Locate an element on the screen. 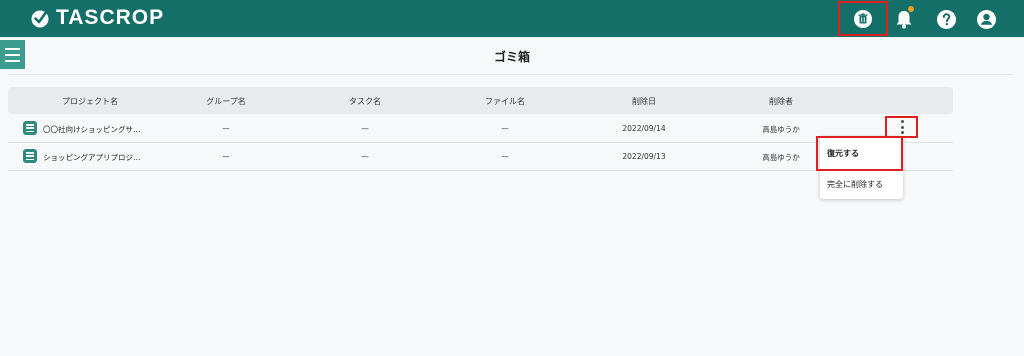  deleted-date: 2022/09/14 is located at coordinates (644, 128).